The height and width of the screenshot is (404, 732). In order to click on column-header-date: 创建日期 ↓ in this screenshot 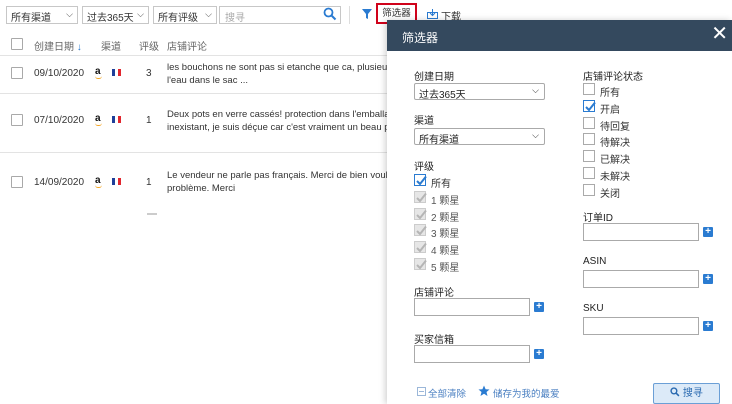, I will do `click(58, 45)`.